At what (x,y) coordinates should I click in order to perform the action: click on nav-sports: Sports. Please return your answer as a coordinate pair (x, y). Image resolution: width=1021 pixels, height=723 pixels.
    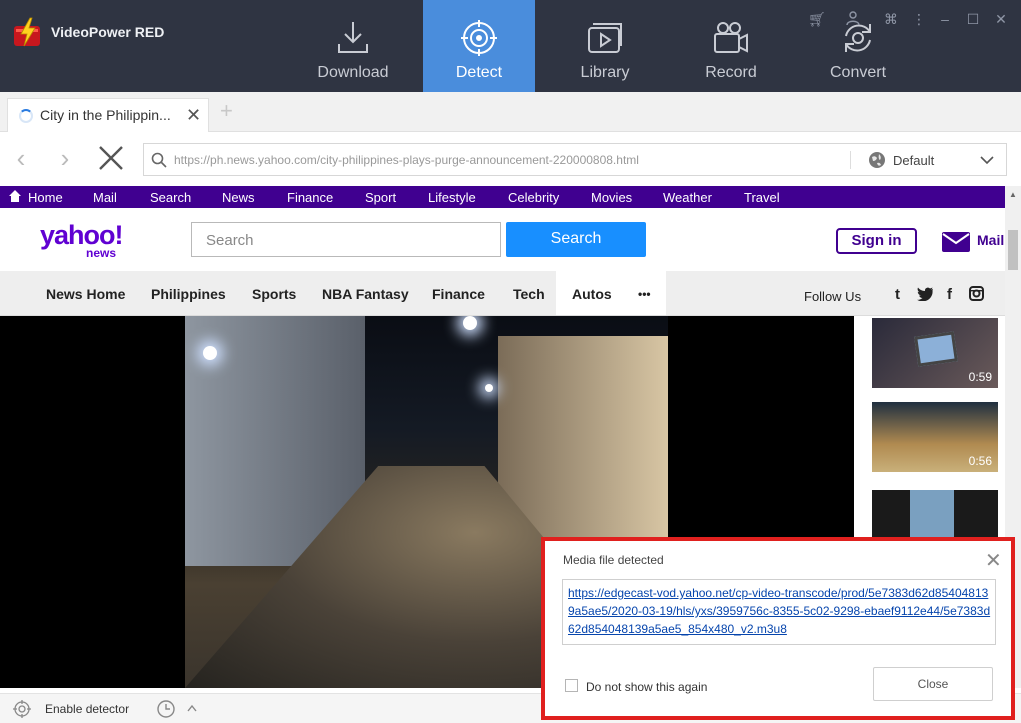
    Looking at the image, I should click on (274, 294).